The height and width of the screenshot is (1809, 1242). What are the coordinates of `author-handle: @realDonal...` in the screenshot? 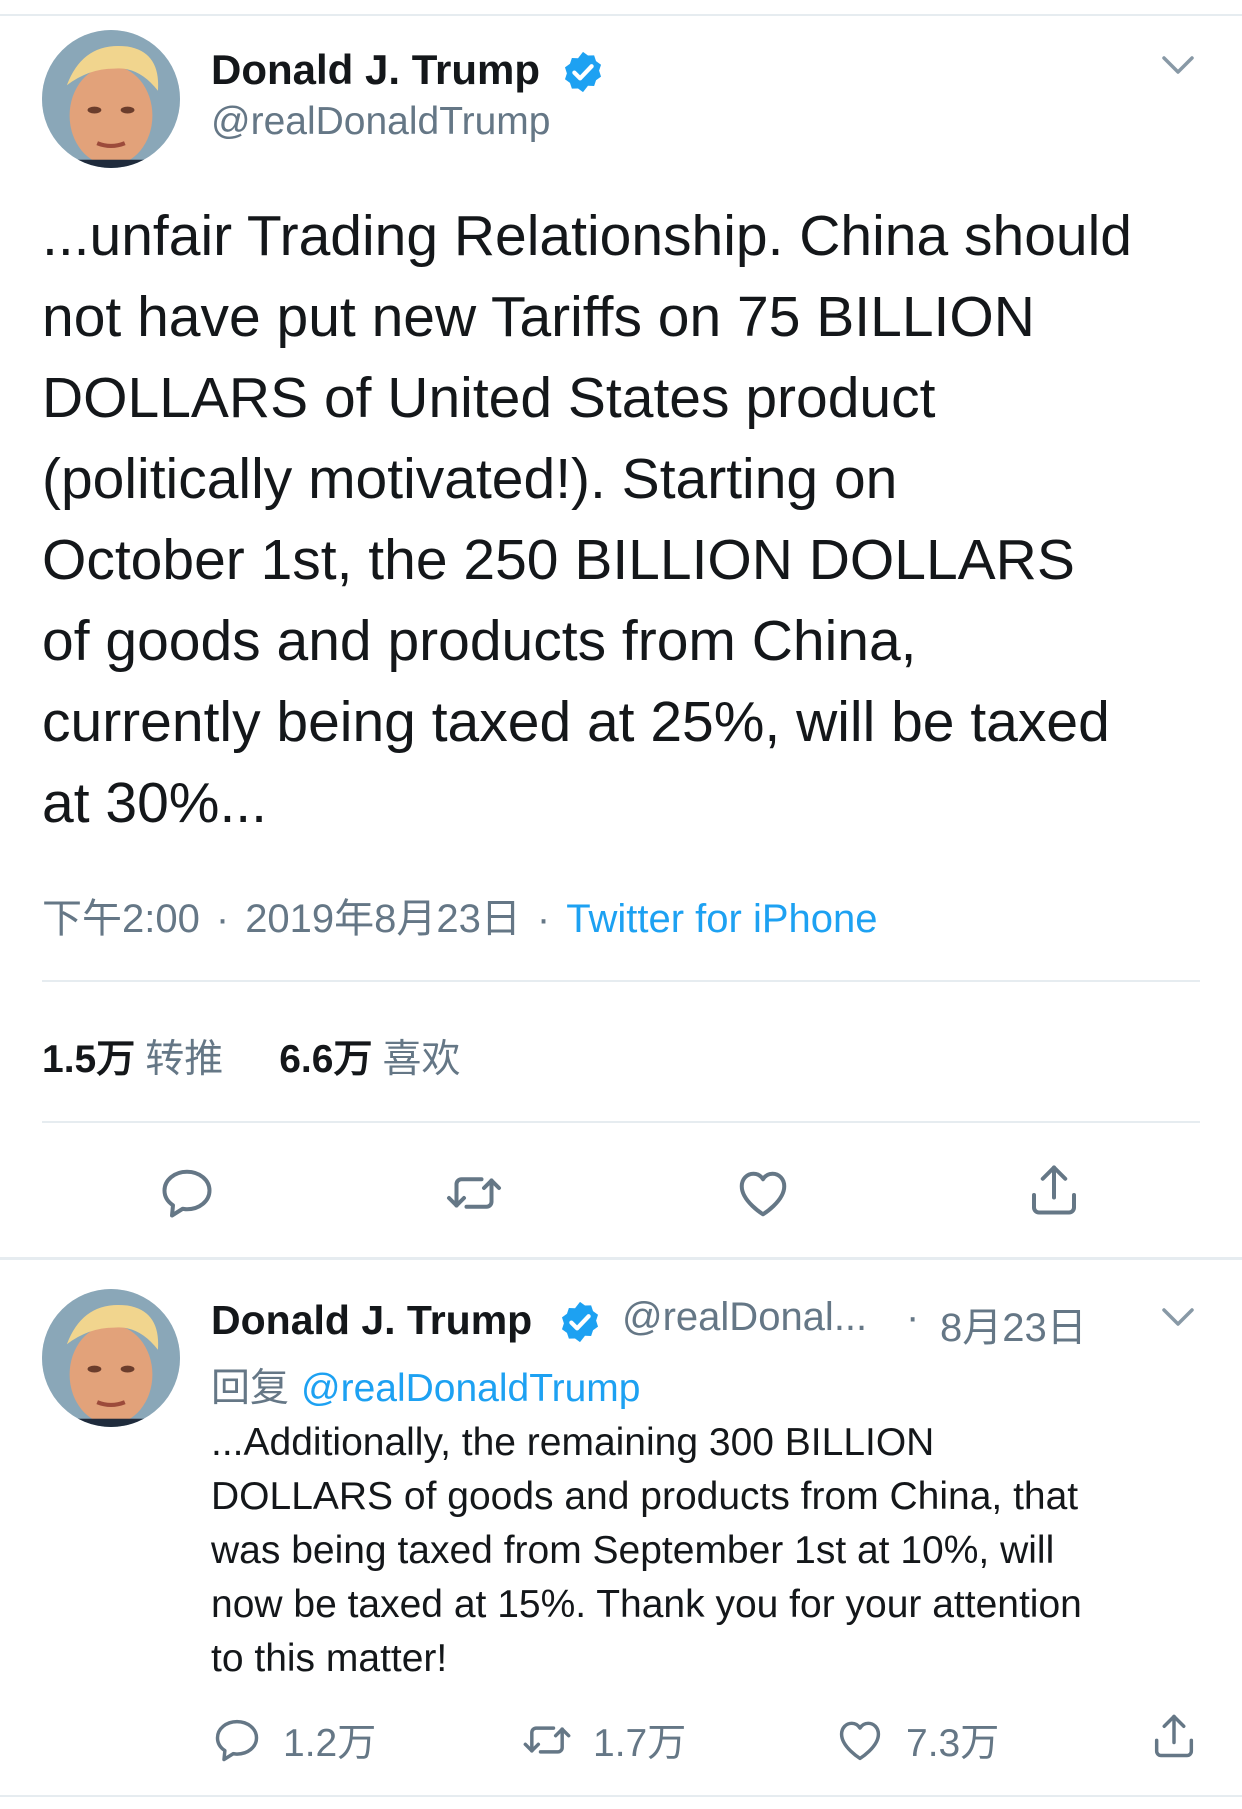 It's located at (744, 1317).